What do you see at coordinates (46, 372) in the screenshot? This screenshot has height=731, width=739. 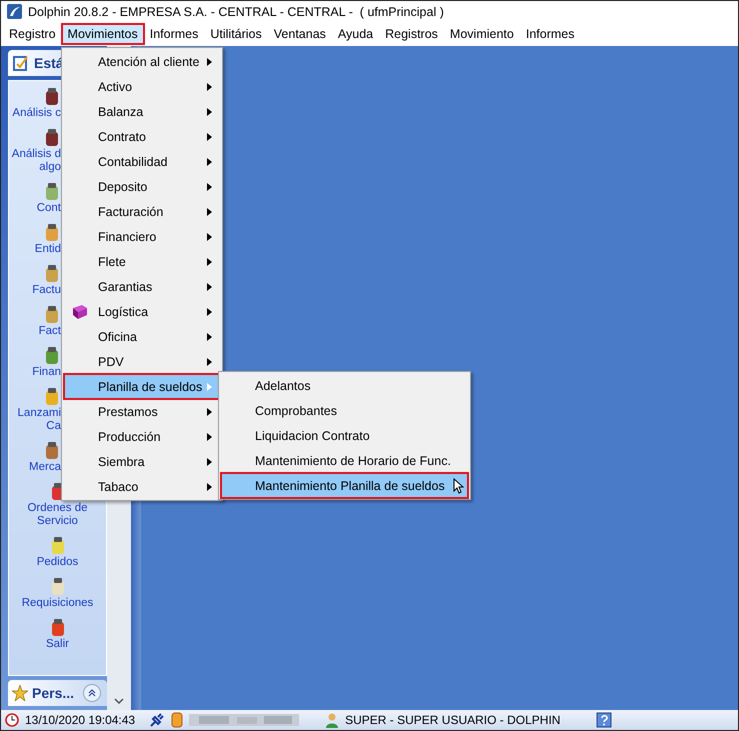 I see `sidebar-link: Finan` at bounding box center [46, 372].